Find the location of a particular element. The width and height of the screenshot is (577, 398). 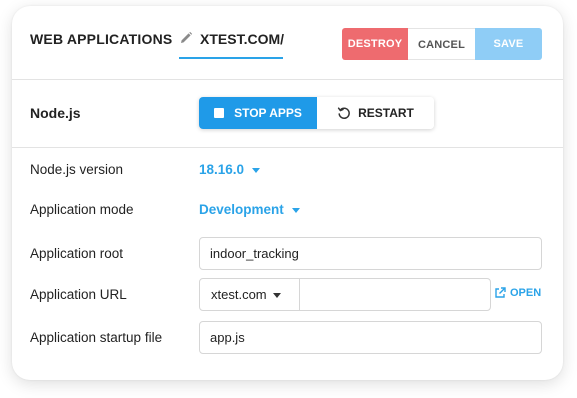

url-label: Application URL is located at coordinates (78, 294).